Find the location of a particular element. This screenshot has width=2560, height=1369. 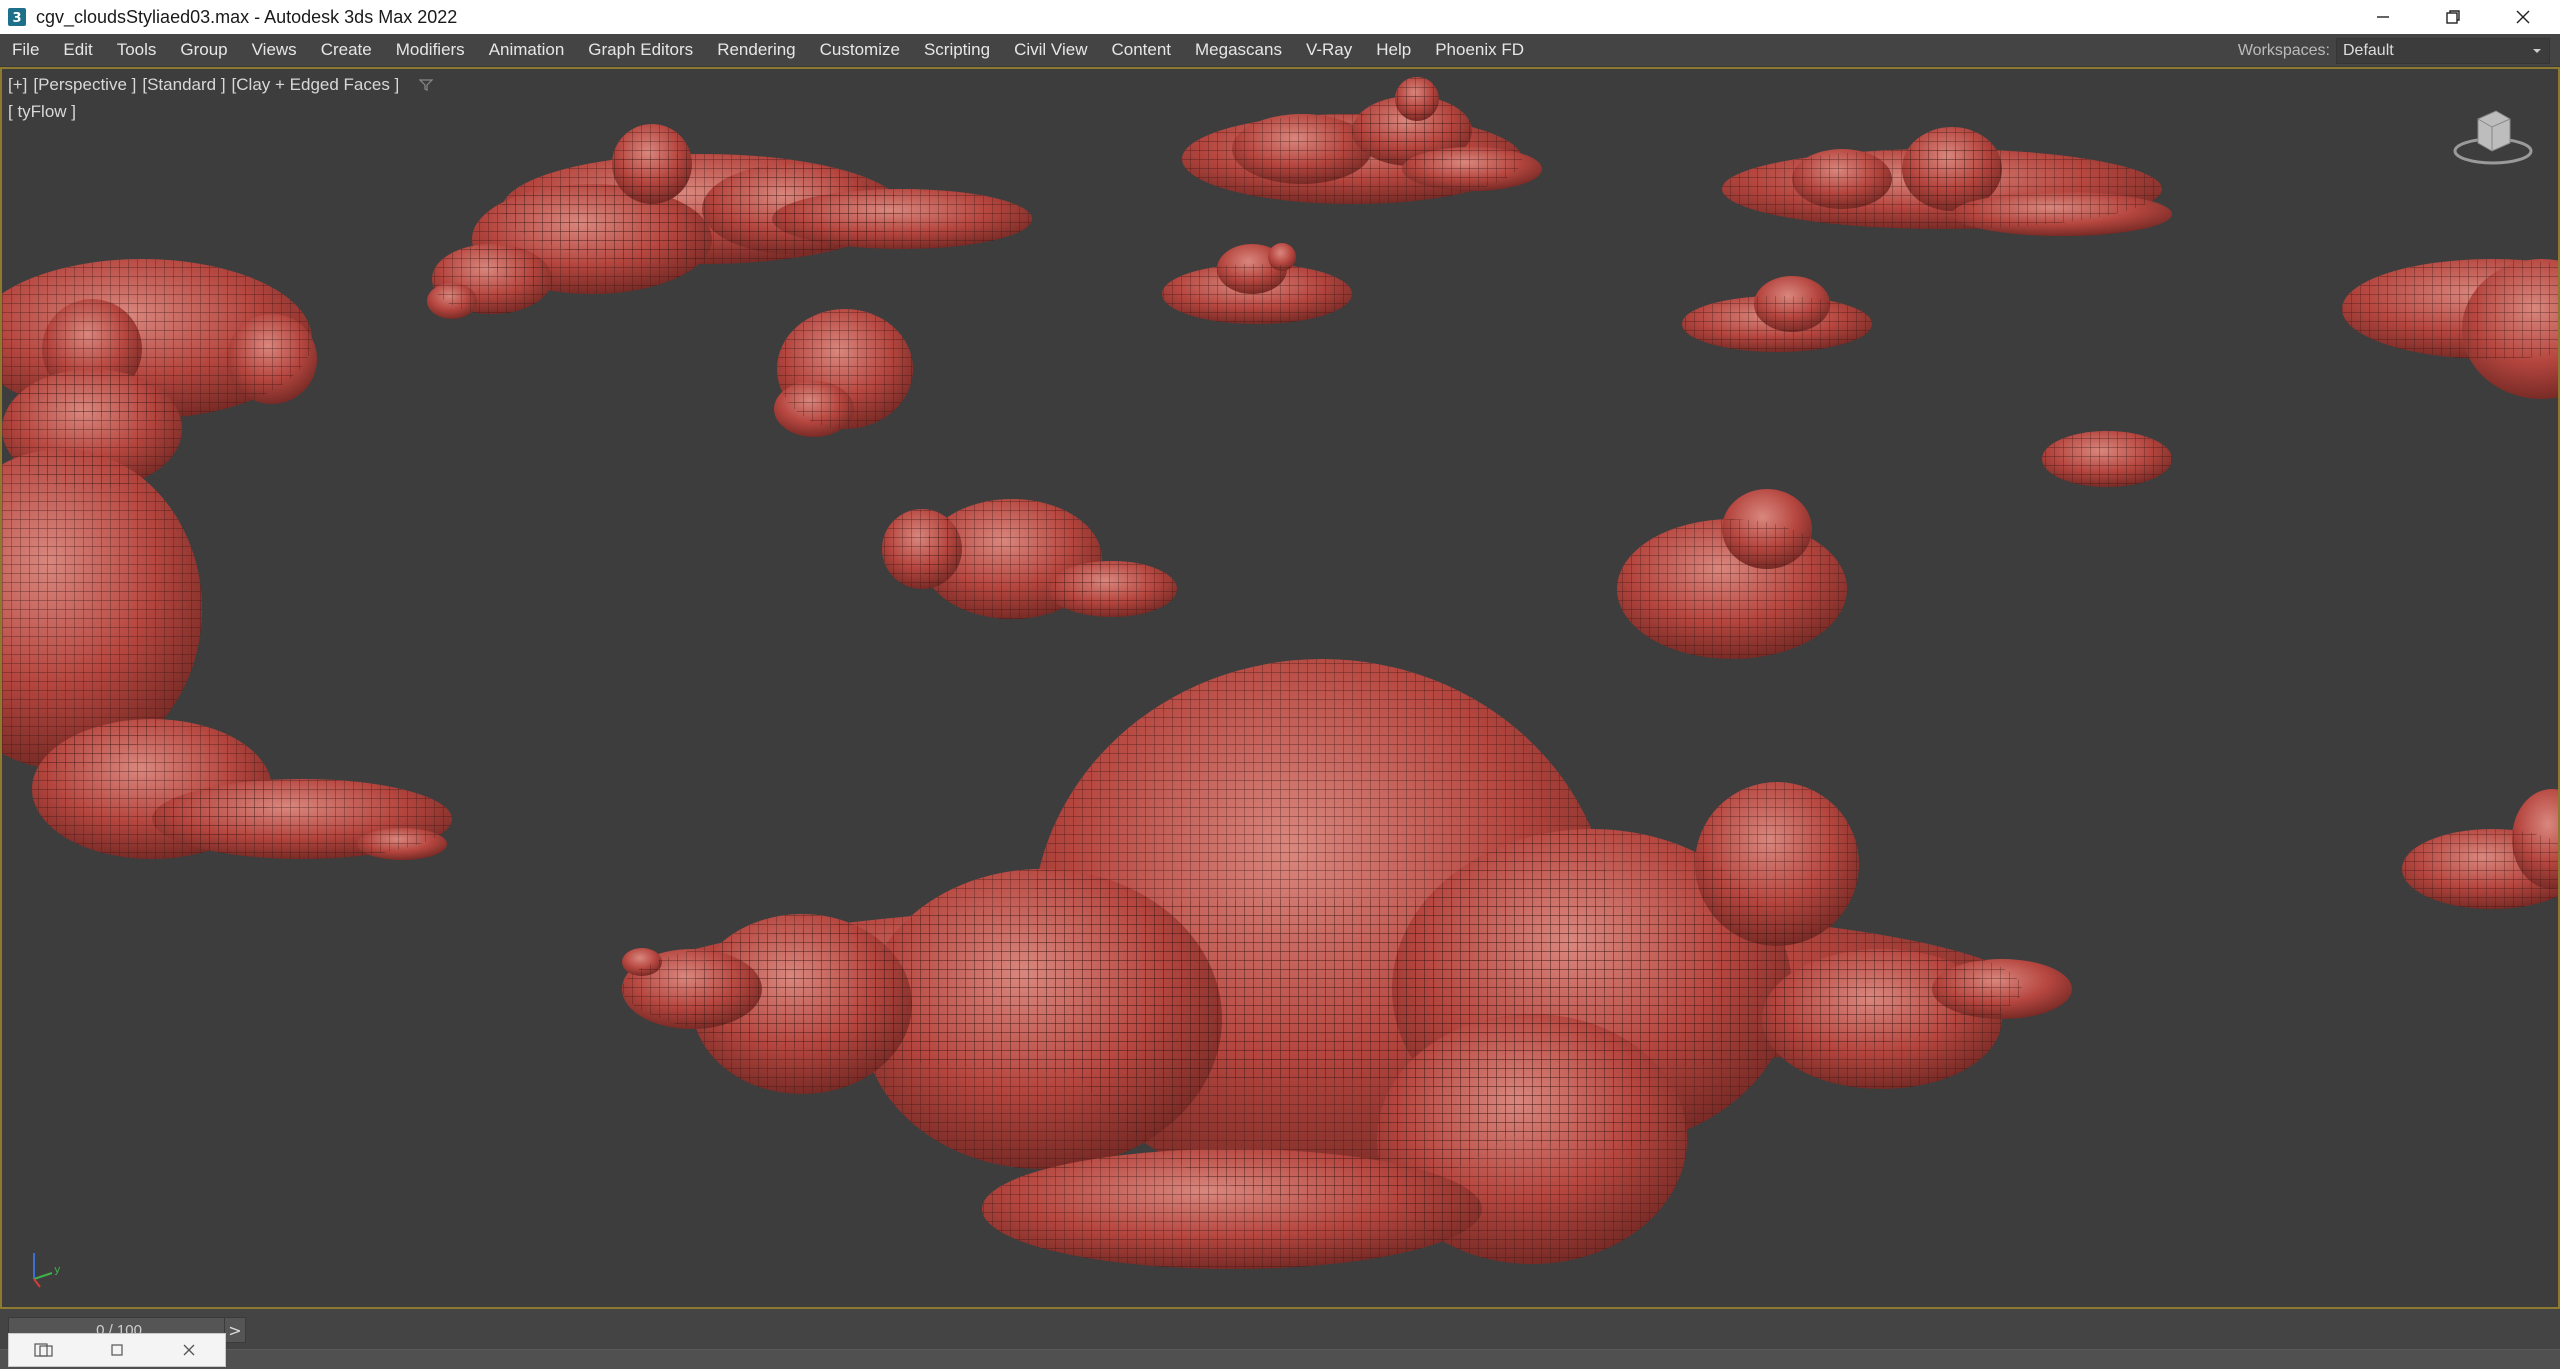

maximize-icon is located at coordinates (117, 1350).